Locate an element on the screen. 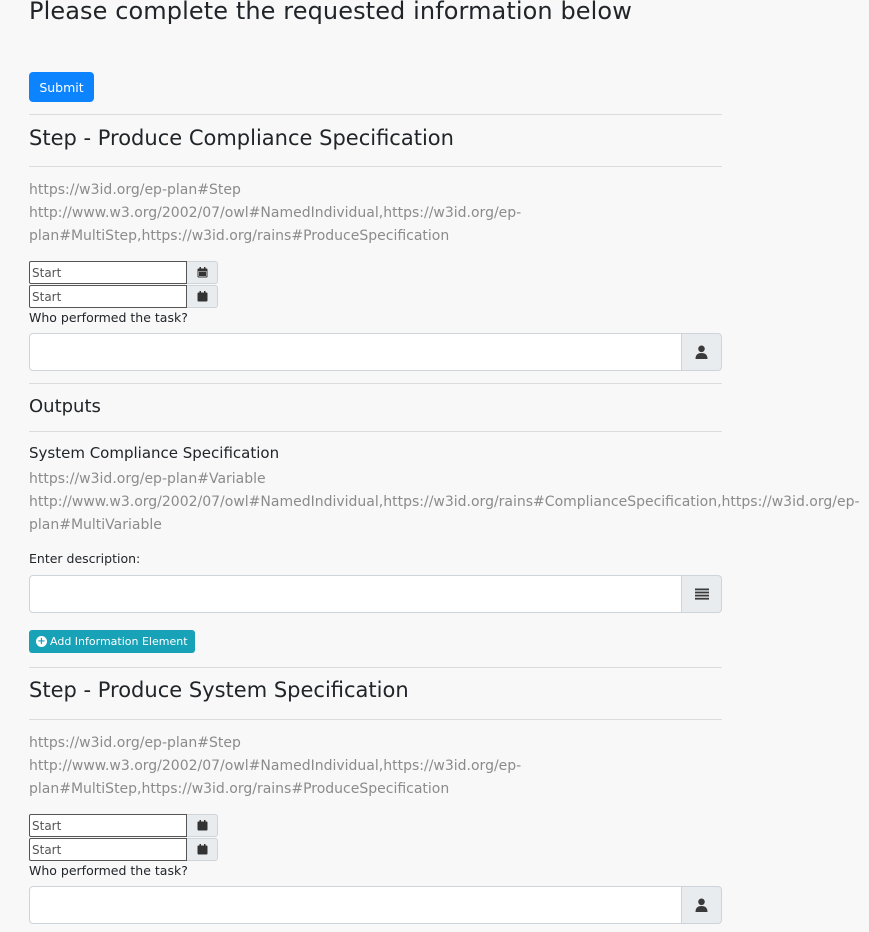 This screenshot has height=932, width=869. list-icon is located at coordinates (701, 594).